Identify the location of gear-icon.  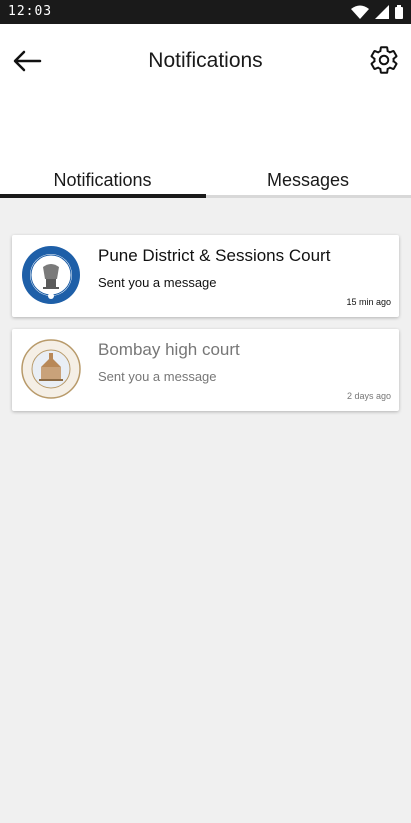
(384, 60).